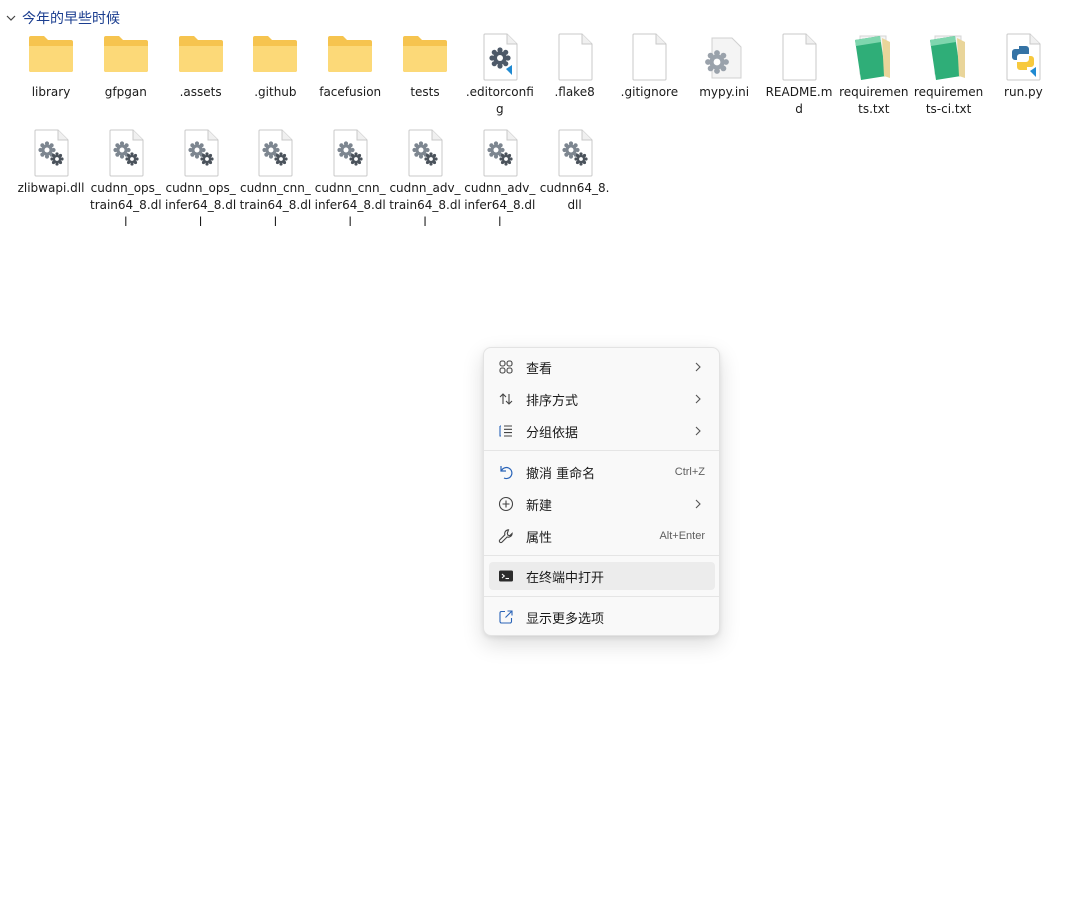 This screenshot has height=897, width=1075. I want to click on file-label: .flake8, so click(574, 92).